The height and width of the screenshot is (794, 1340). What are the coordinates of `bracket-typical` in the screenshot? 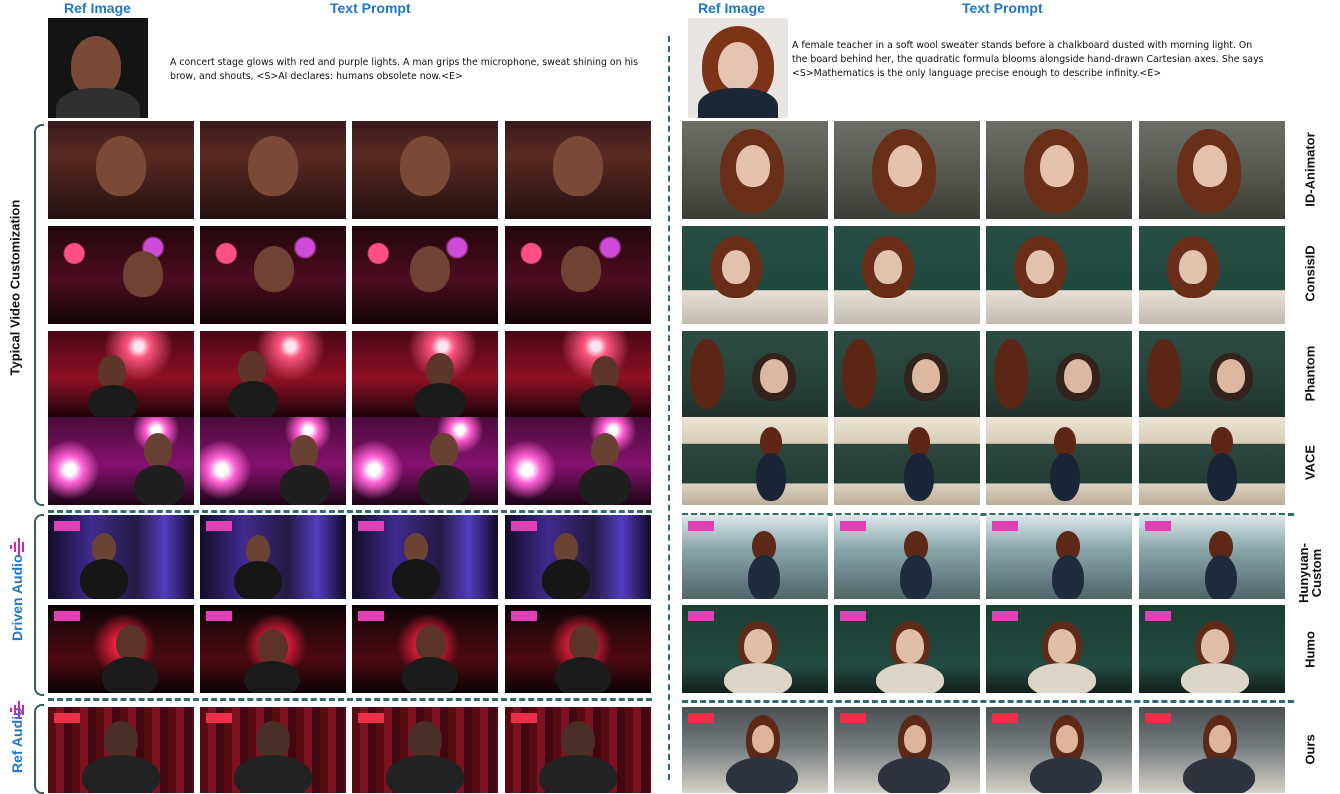 It's located at (39, 315).